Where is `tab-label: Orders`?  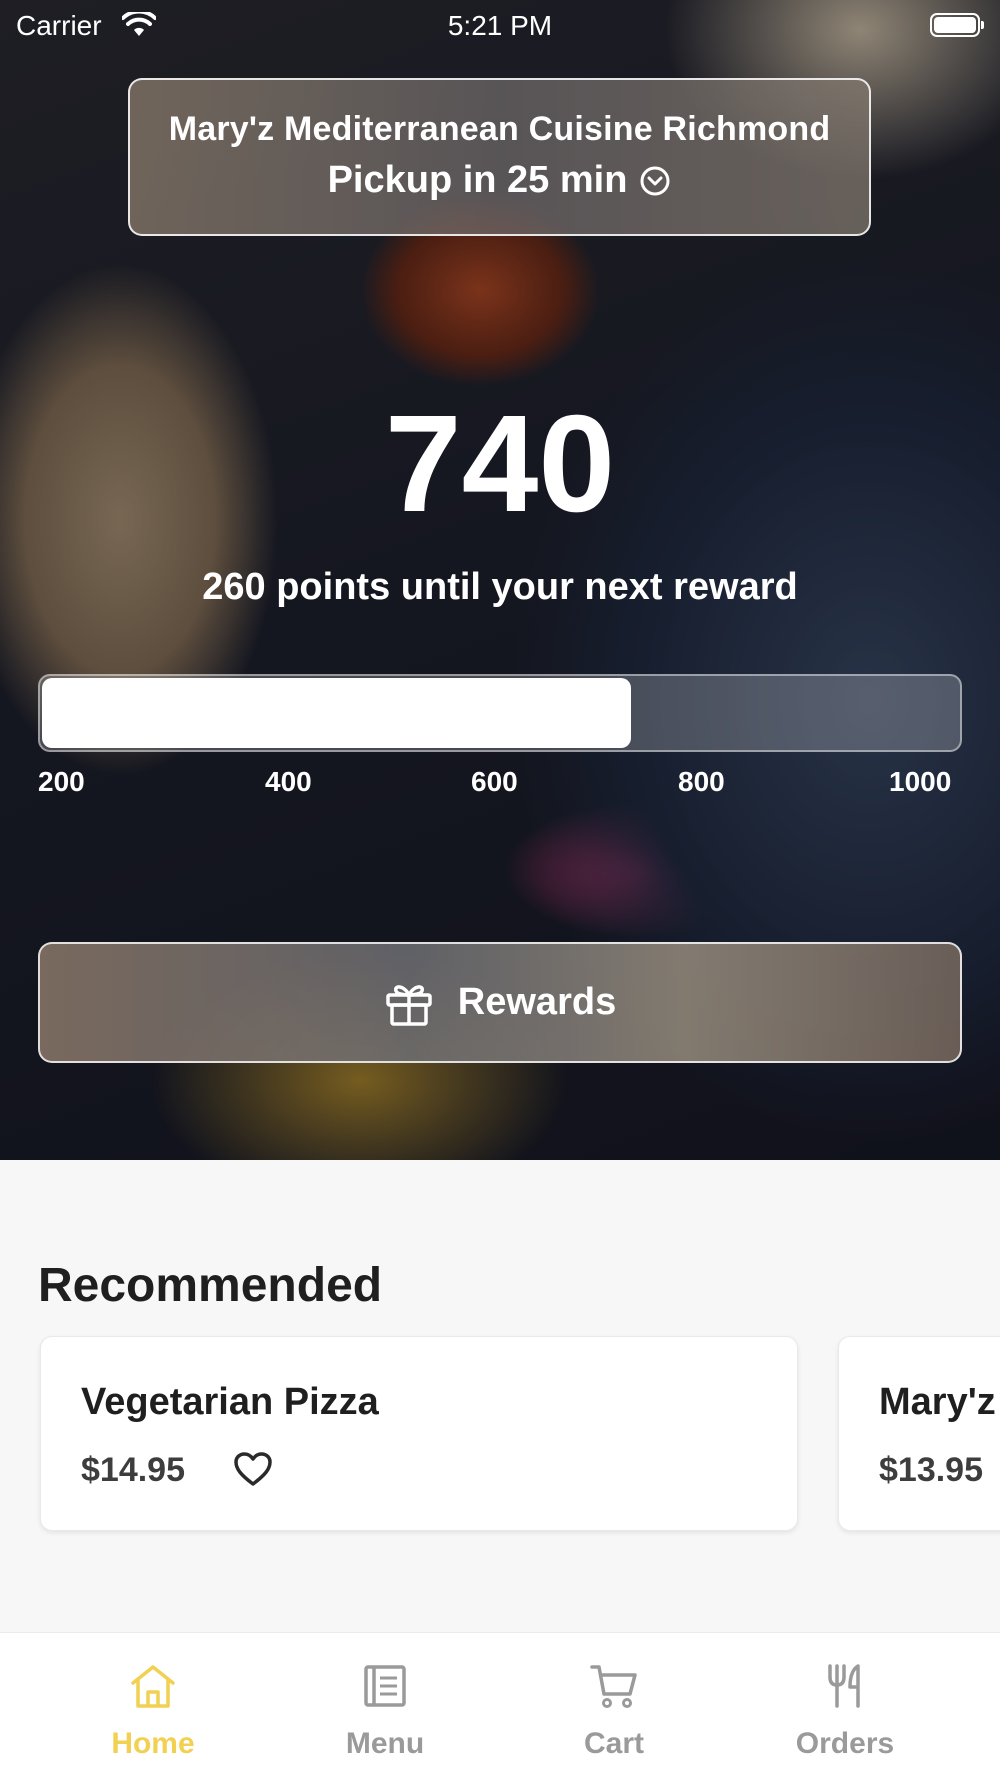
tab-label: Orders is located at coordinates (845, 1743).